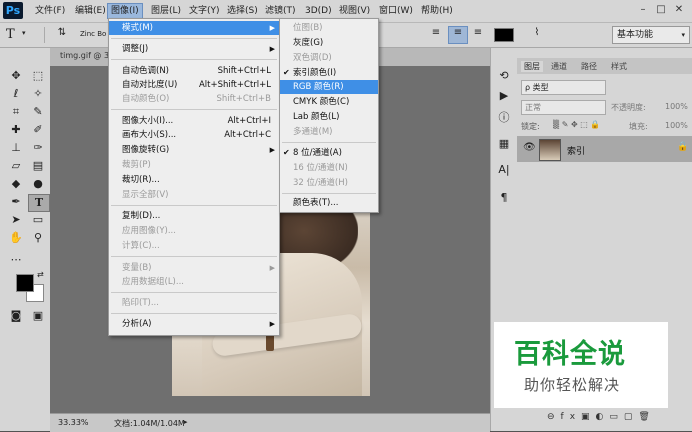  I want to click on menu-item-variables: 变量(B) ▶, so click(194, 268).